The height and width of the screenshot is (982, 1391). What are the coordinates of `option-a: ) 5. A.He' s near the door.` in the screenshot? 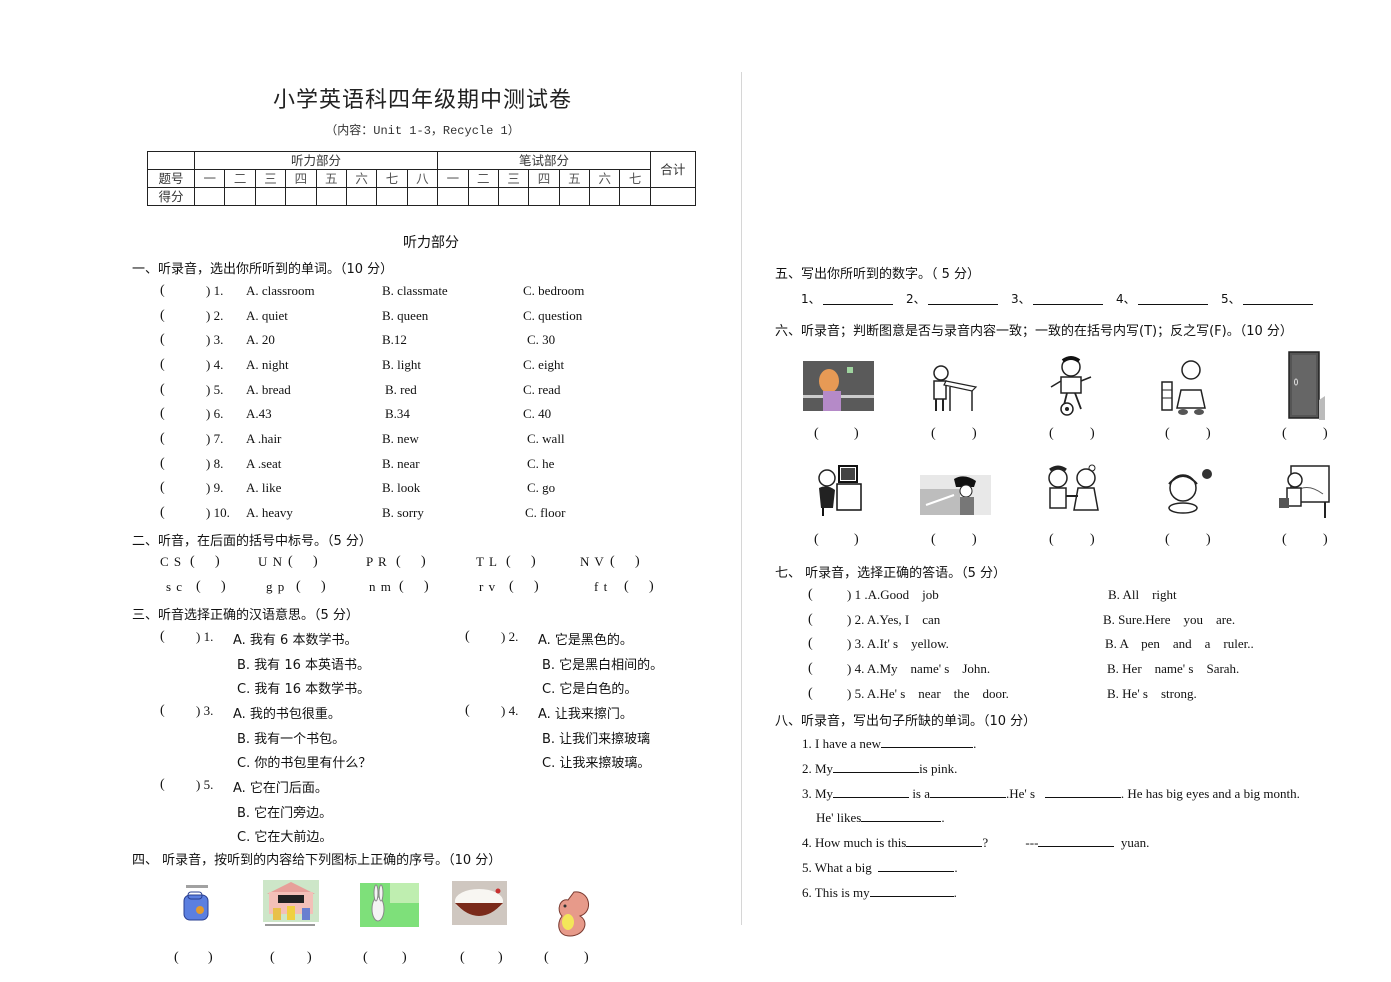 It's located at (928, 693).